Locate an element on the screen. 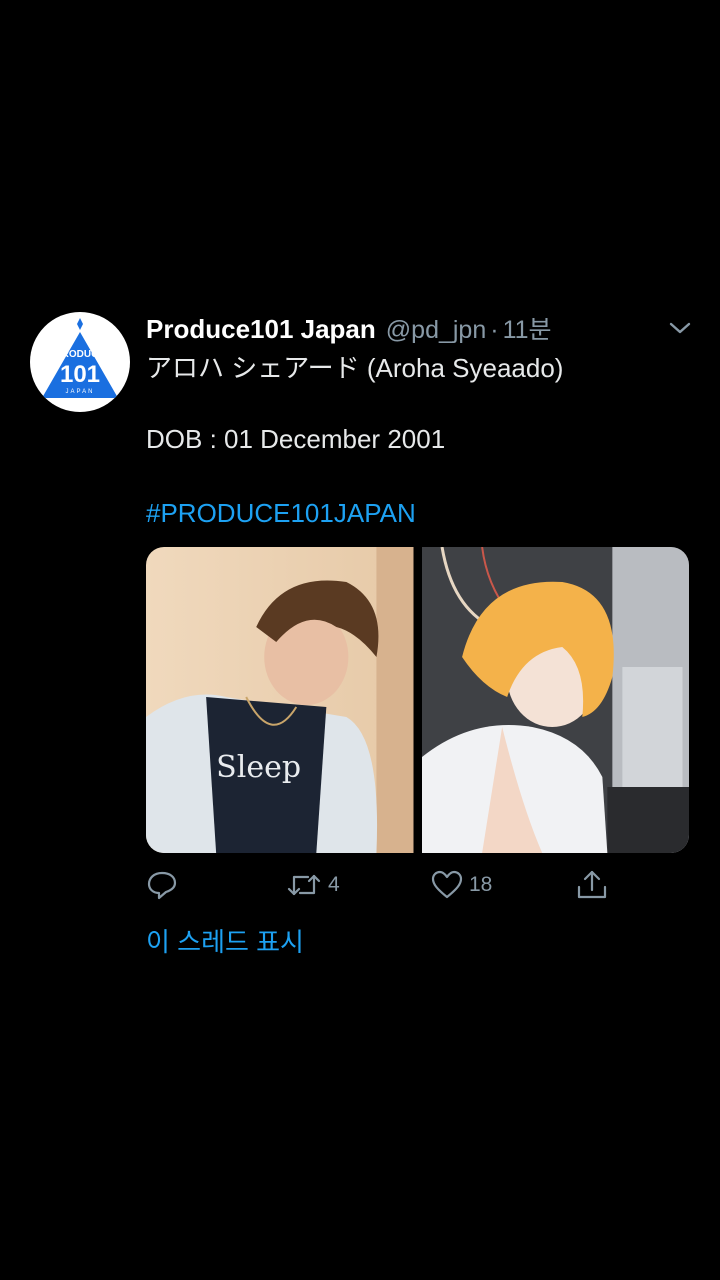 The height and width of the screenshot is (1280, 720). photo-left-image: Sleep is located at coordinates (280, 700).